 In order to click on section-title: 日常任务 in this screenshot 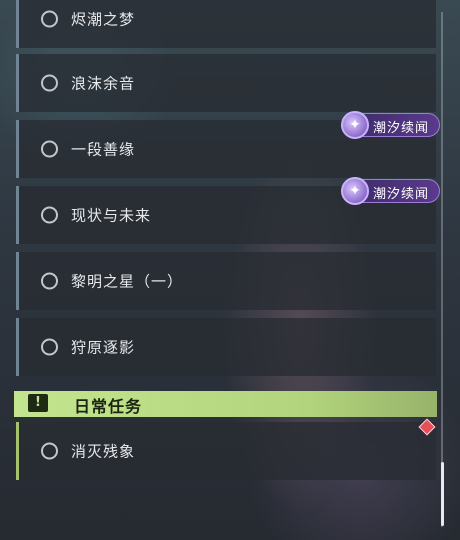, I will do `click(108, 406)`.